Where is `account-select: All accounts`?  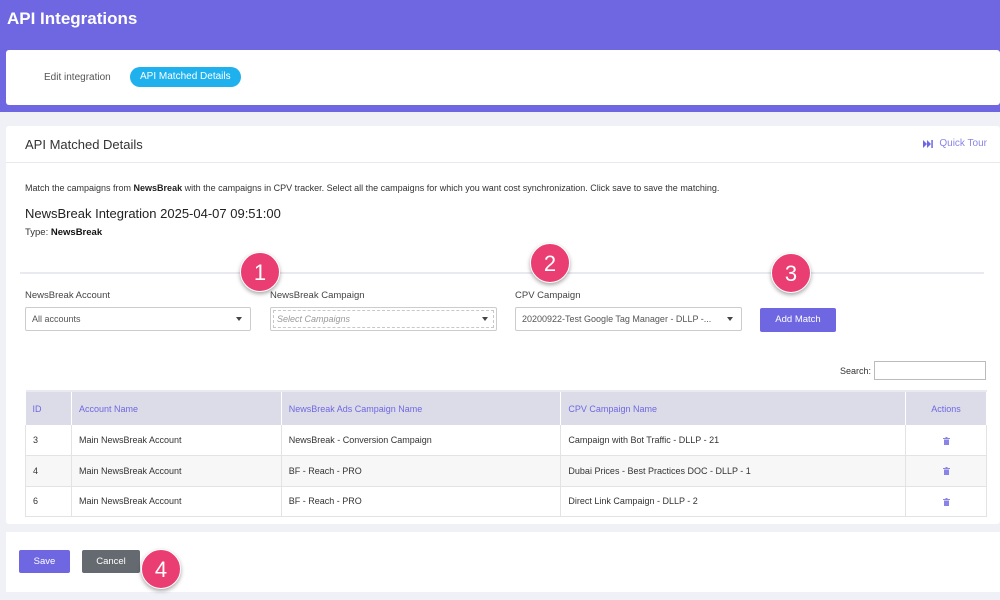 account-select: All accounts is located at coordinates (138, 319).